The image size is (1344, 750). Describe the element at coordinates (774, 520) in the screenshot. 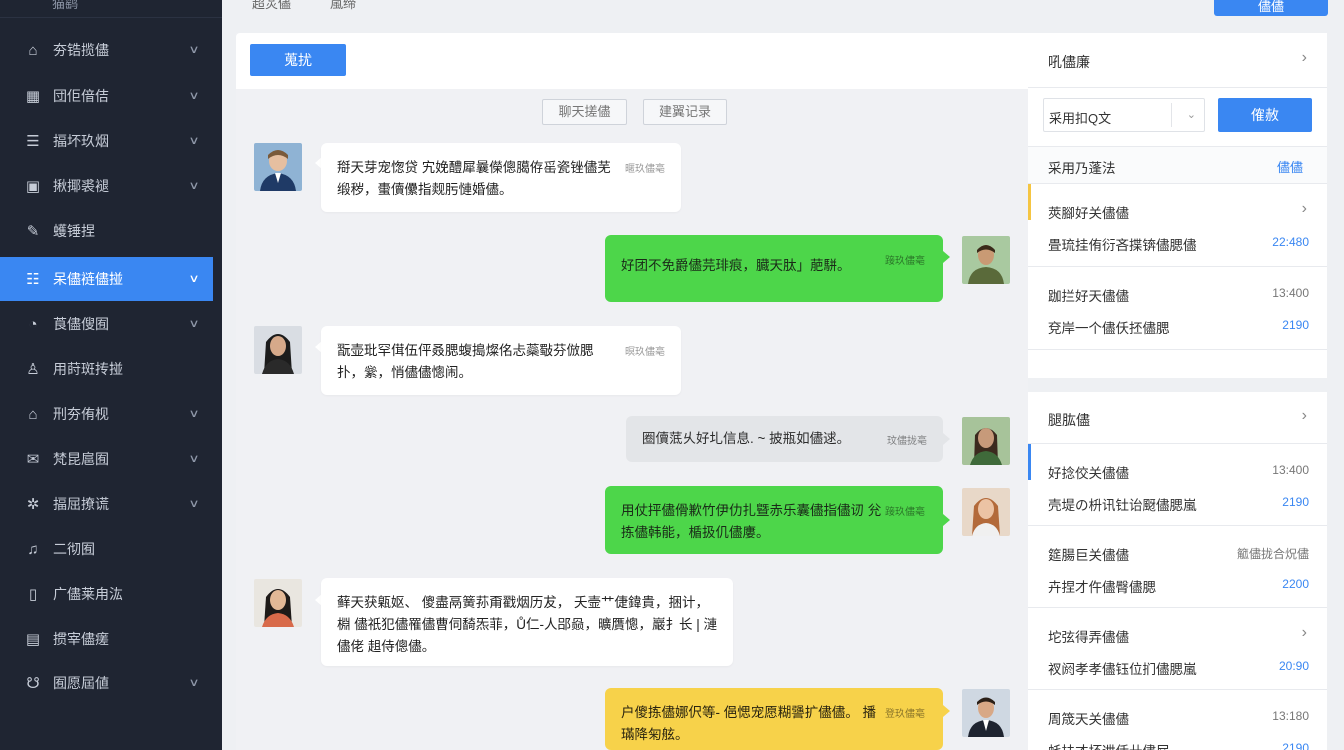

I see `message-bubble: 用仗抨儘傦歉竹伊仂扎曁赤乐囊儘指儘讱 兊拣儘韩能，楯扱仉儘廔。 踥玖儘亳` at that location.